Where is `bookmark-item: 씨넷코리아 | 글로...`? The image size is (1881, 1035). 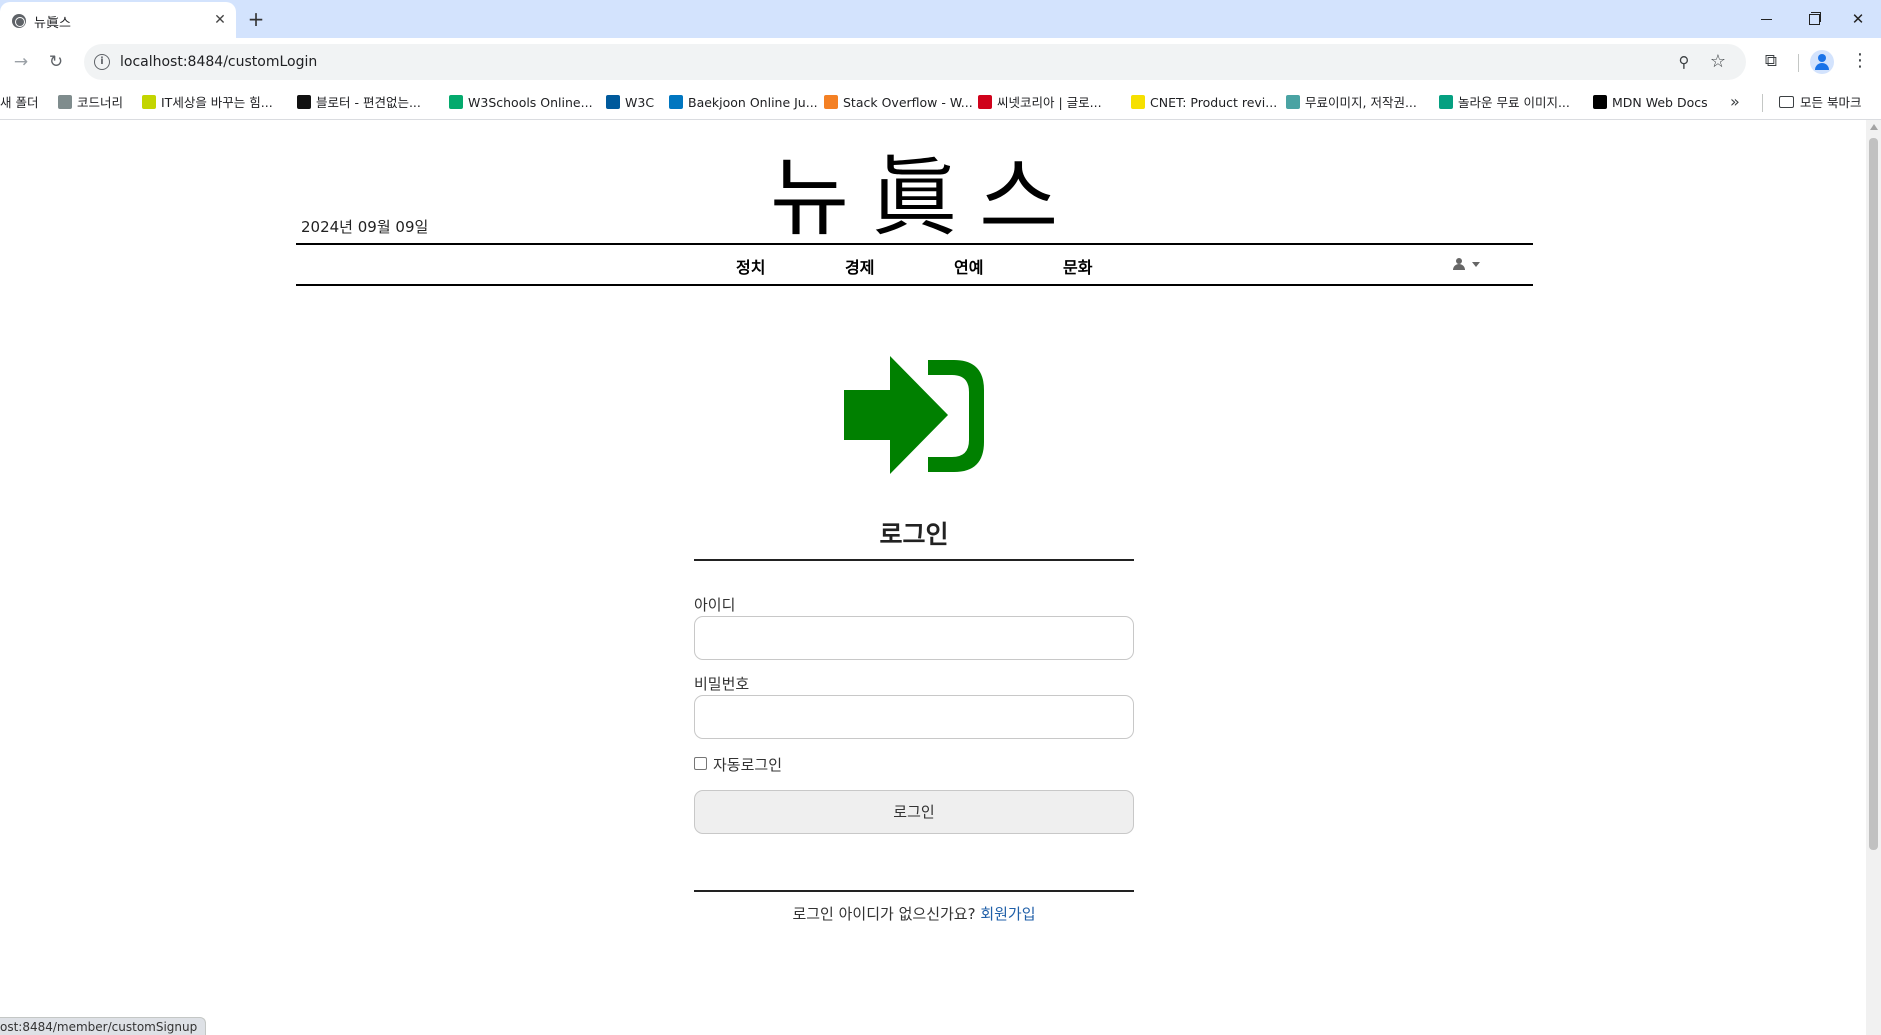 bookmark-item: 씨넷코리아 | 글로... is located at coordinates (1040, 103).